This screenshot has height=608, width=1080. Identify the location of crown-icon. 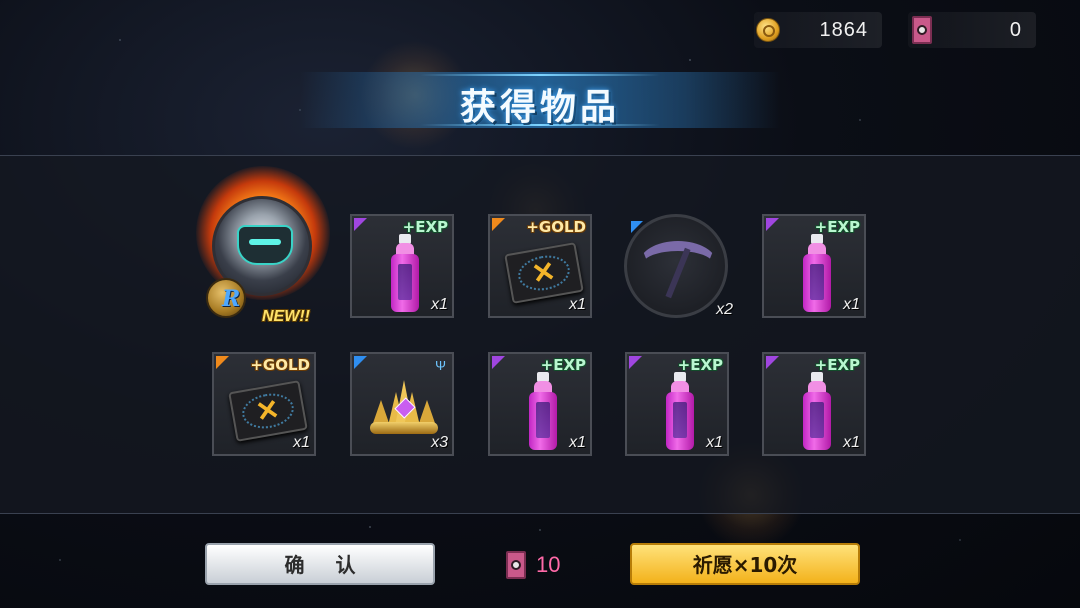
(404, 408).